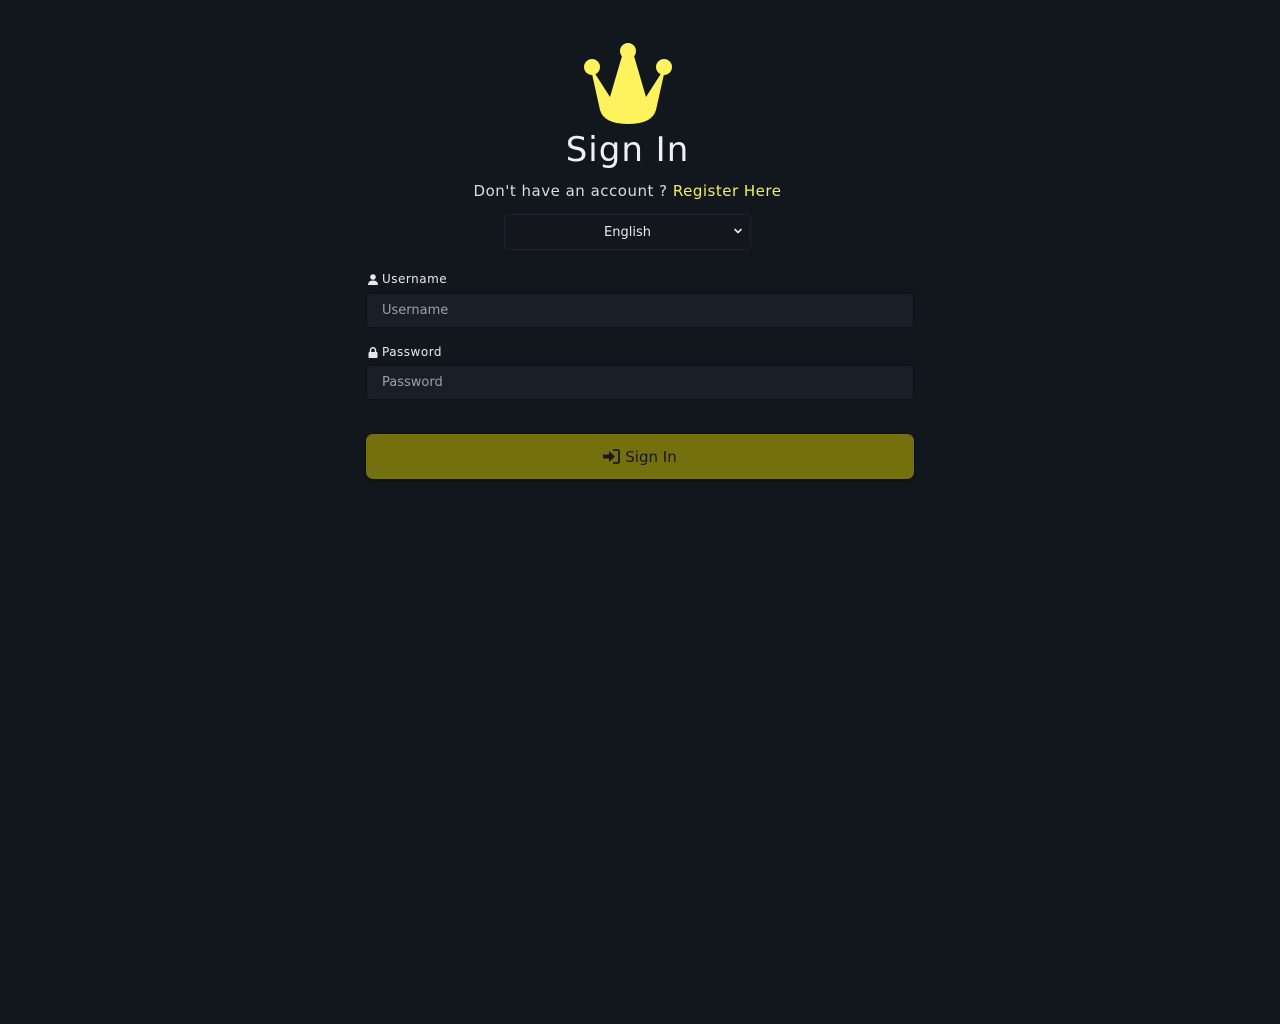 The image size is (1280, 1024). I want to click on language-selected-value: English, so click(627, 232).